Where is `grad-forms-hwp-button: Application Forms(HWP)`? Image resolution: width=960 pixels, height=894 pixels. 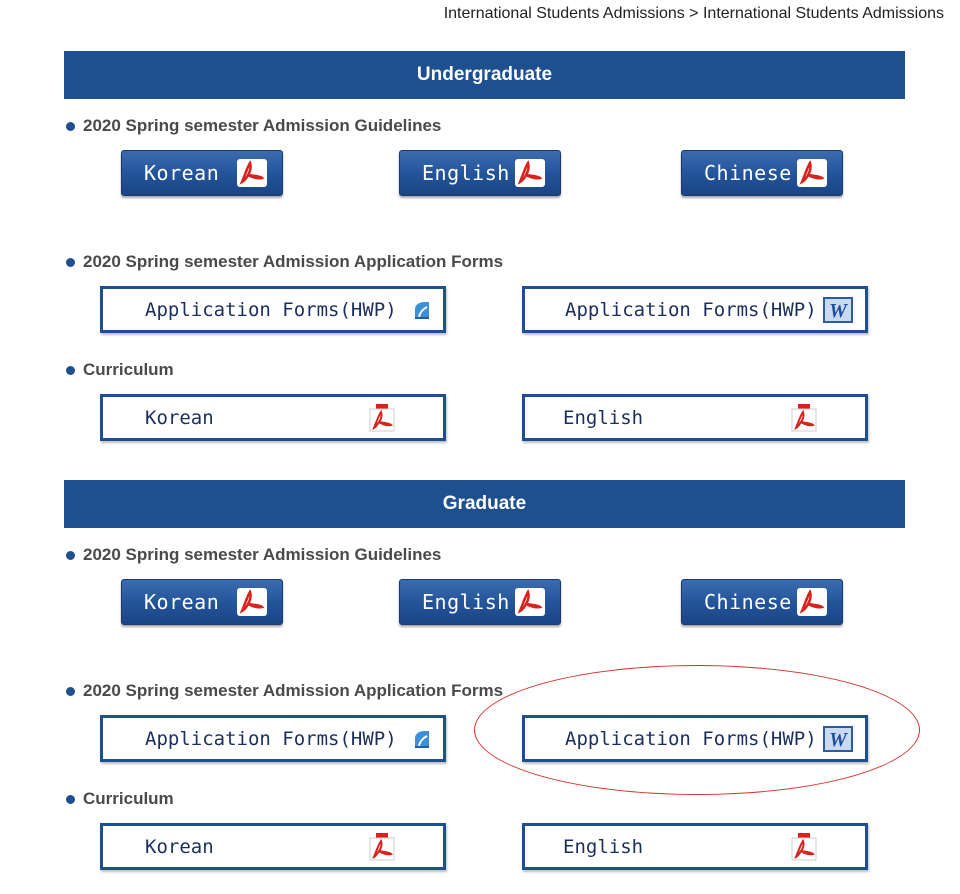 grad-forms-hwp-button: Application Forms(HWP) is located at coordinates (273, 738).